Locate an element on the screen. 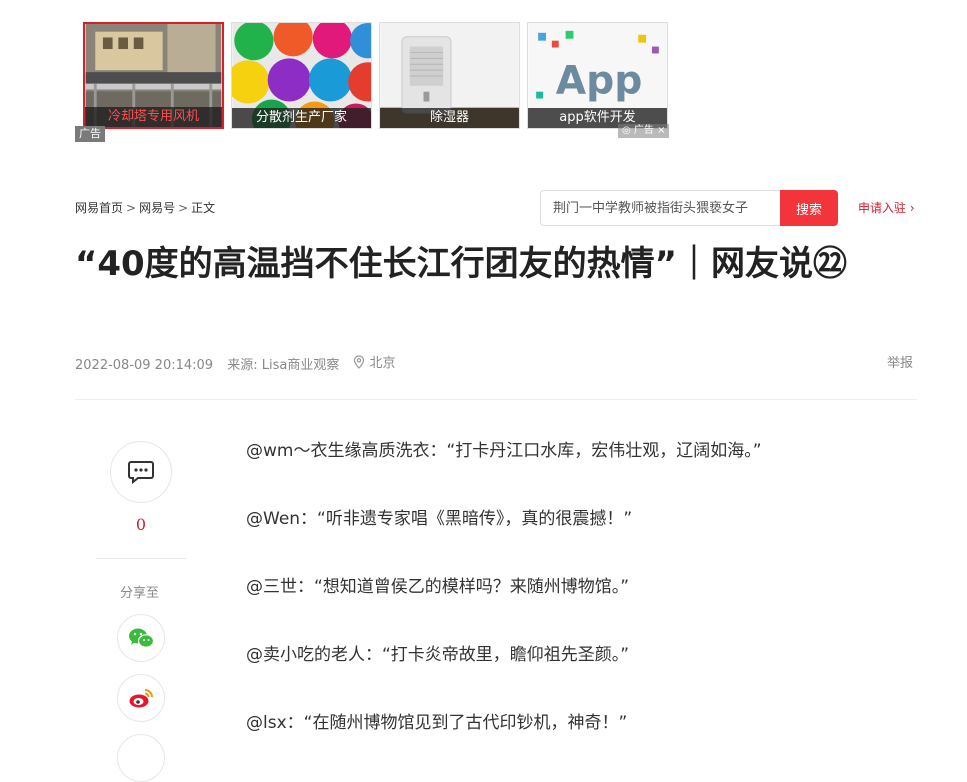  ad-tile-app-dev: App app软件开发 is located at coordinates (597, 75).